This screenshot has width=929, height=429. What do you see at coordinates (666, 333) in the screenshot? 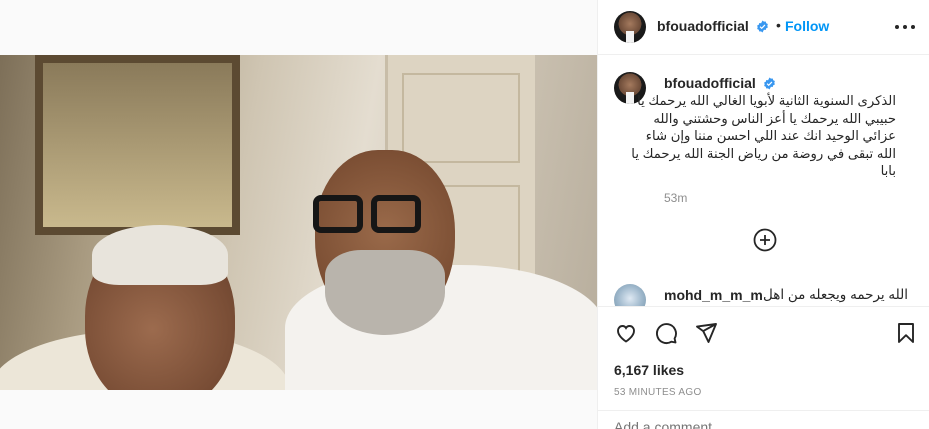
I see `comment-icon` at bounding box center [666, 333].